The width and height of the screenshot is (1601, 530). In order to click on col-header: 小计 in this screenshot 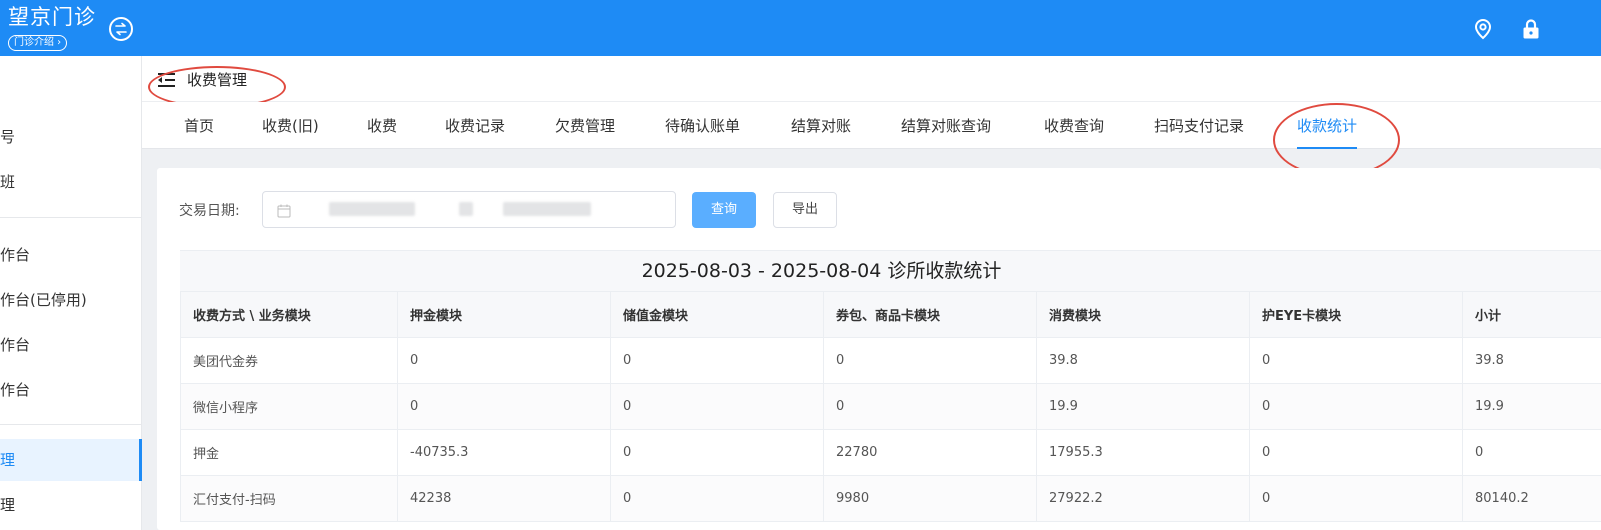, I will do `click(1531, 314)`.